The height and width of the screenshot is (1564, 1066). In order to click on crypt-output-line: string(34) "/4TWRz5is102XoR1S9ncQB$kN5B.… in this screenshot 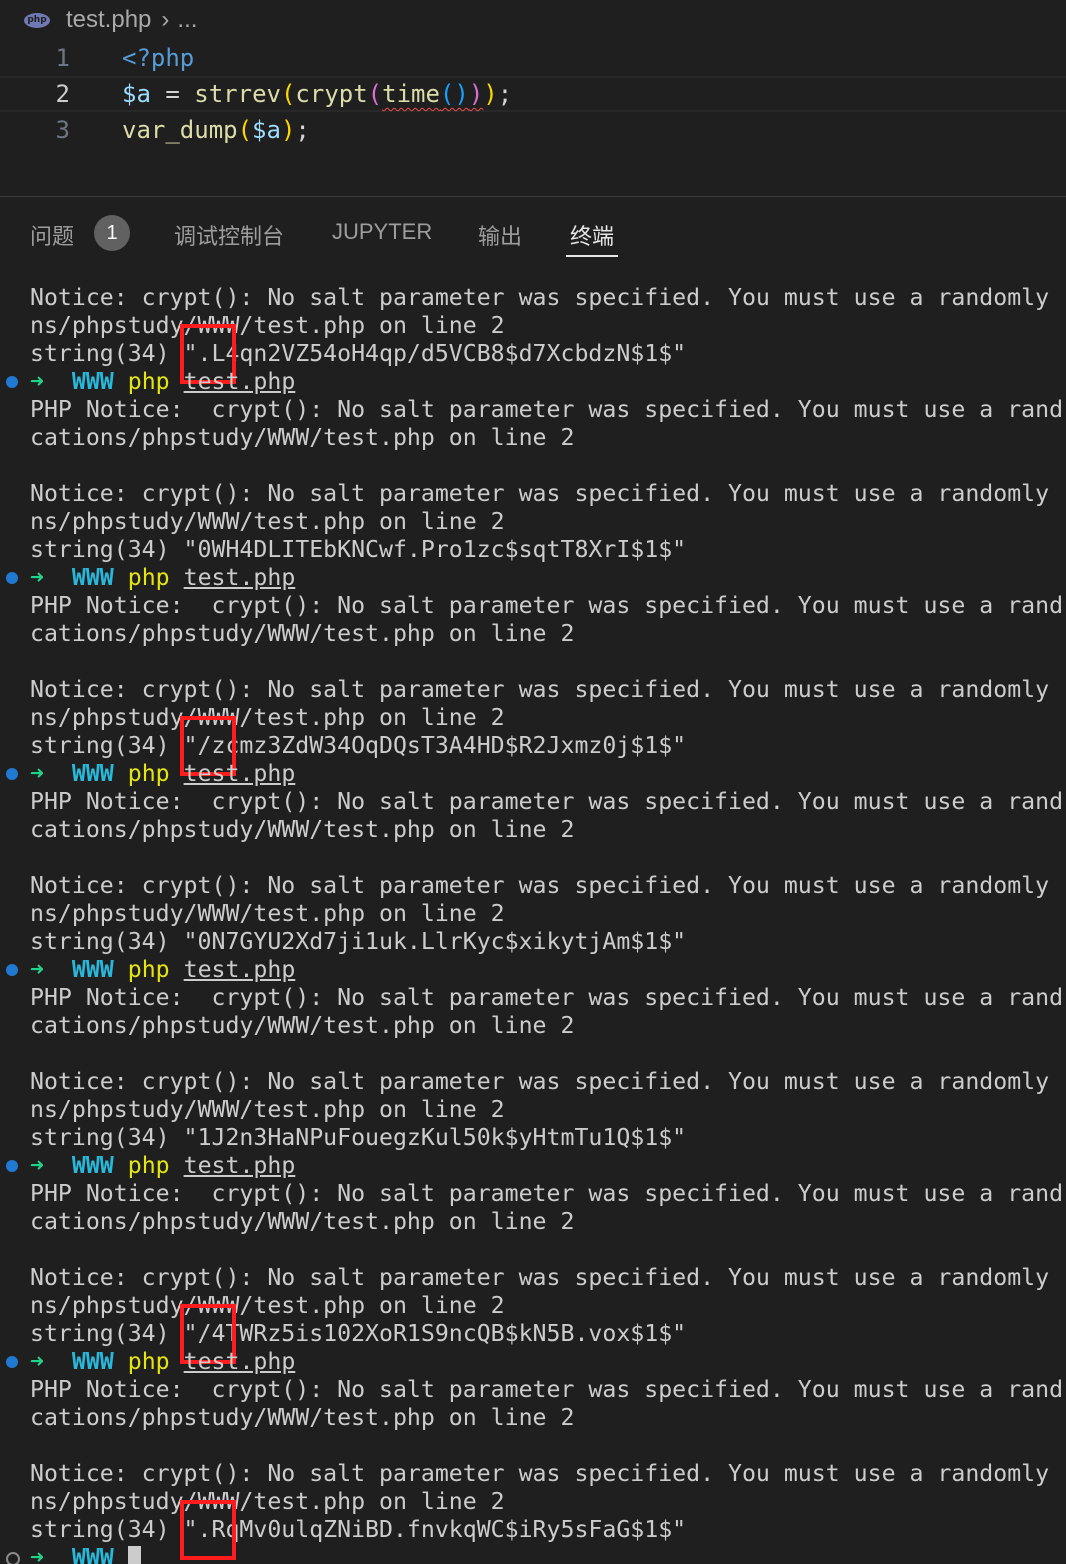, I will do `click(358, 1333)`.